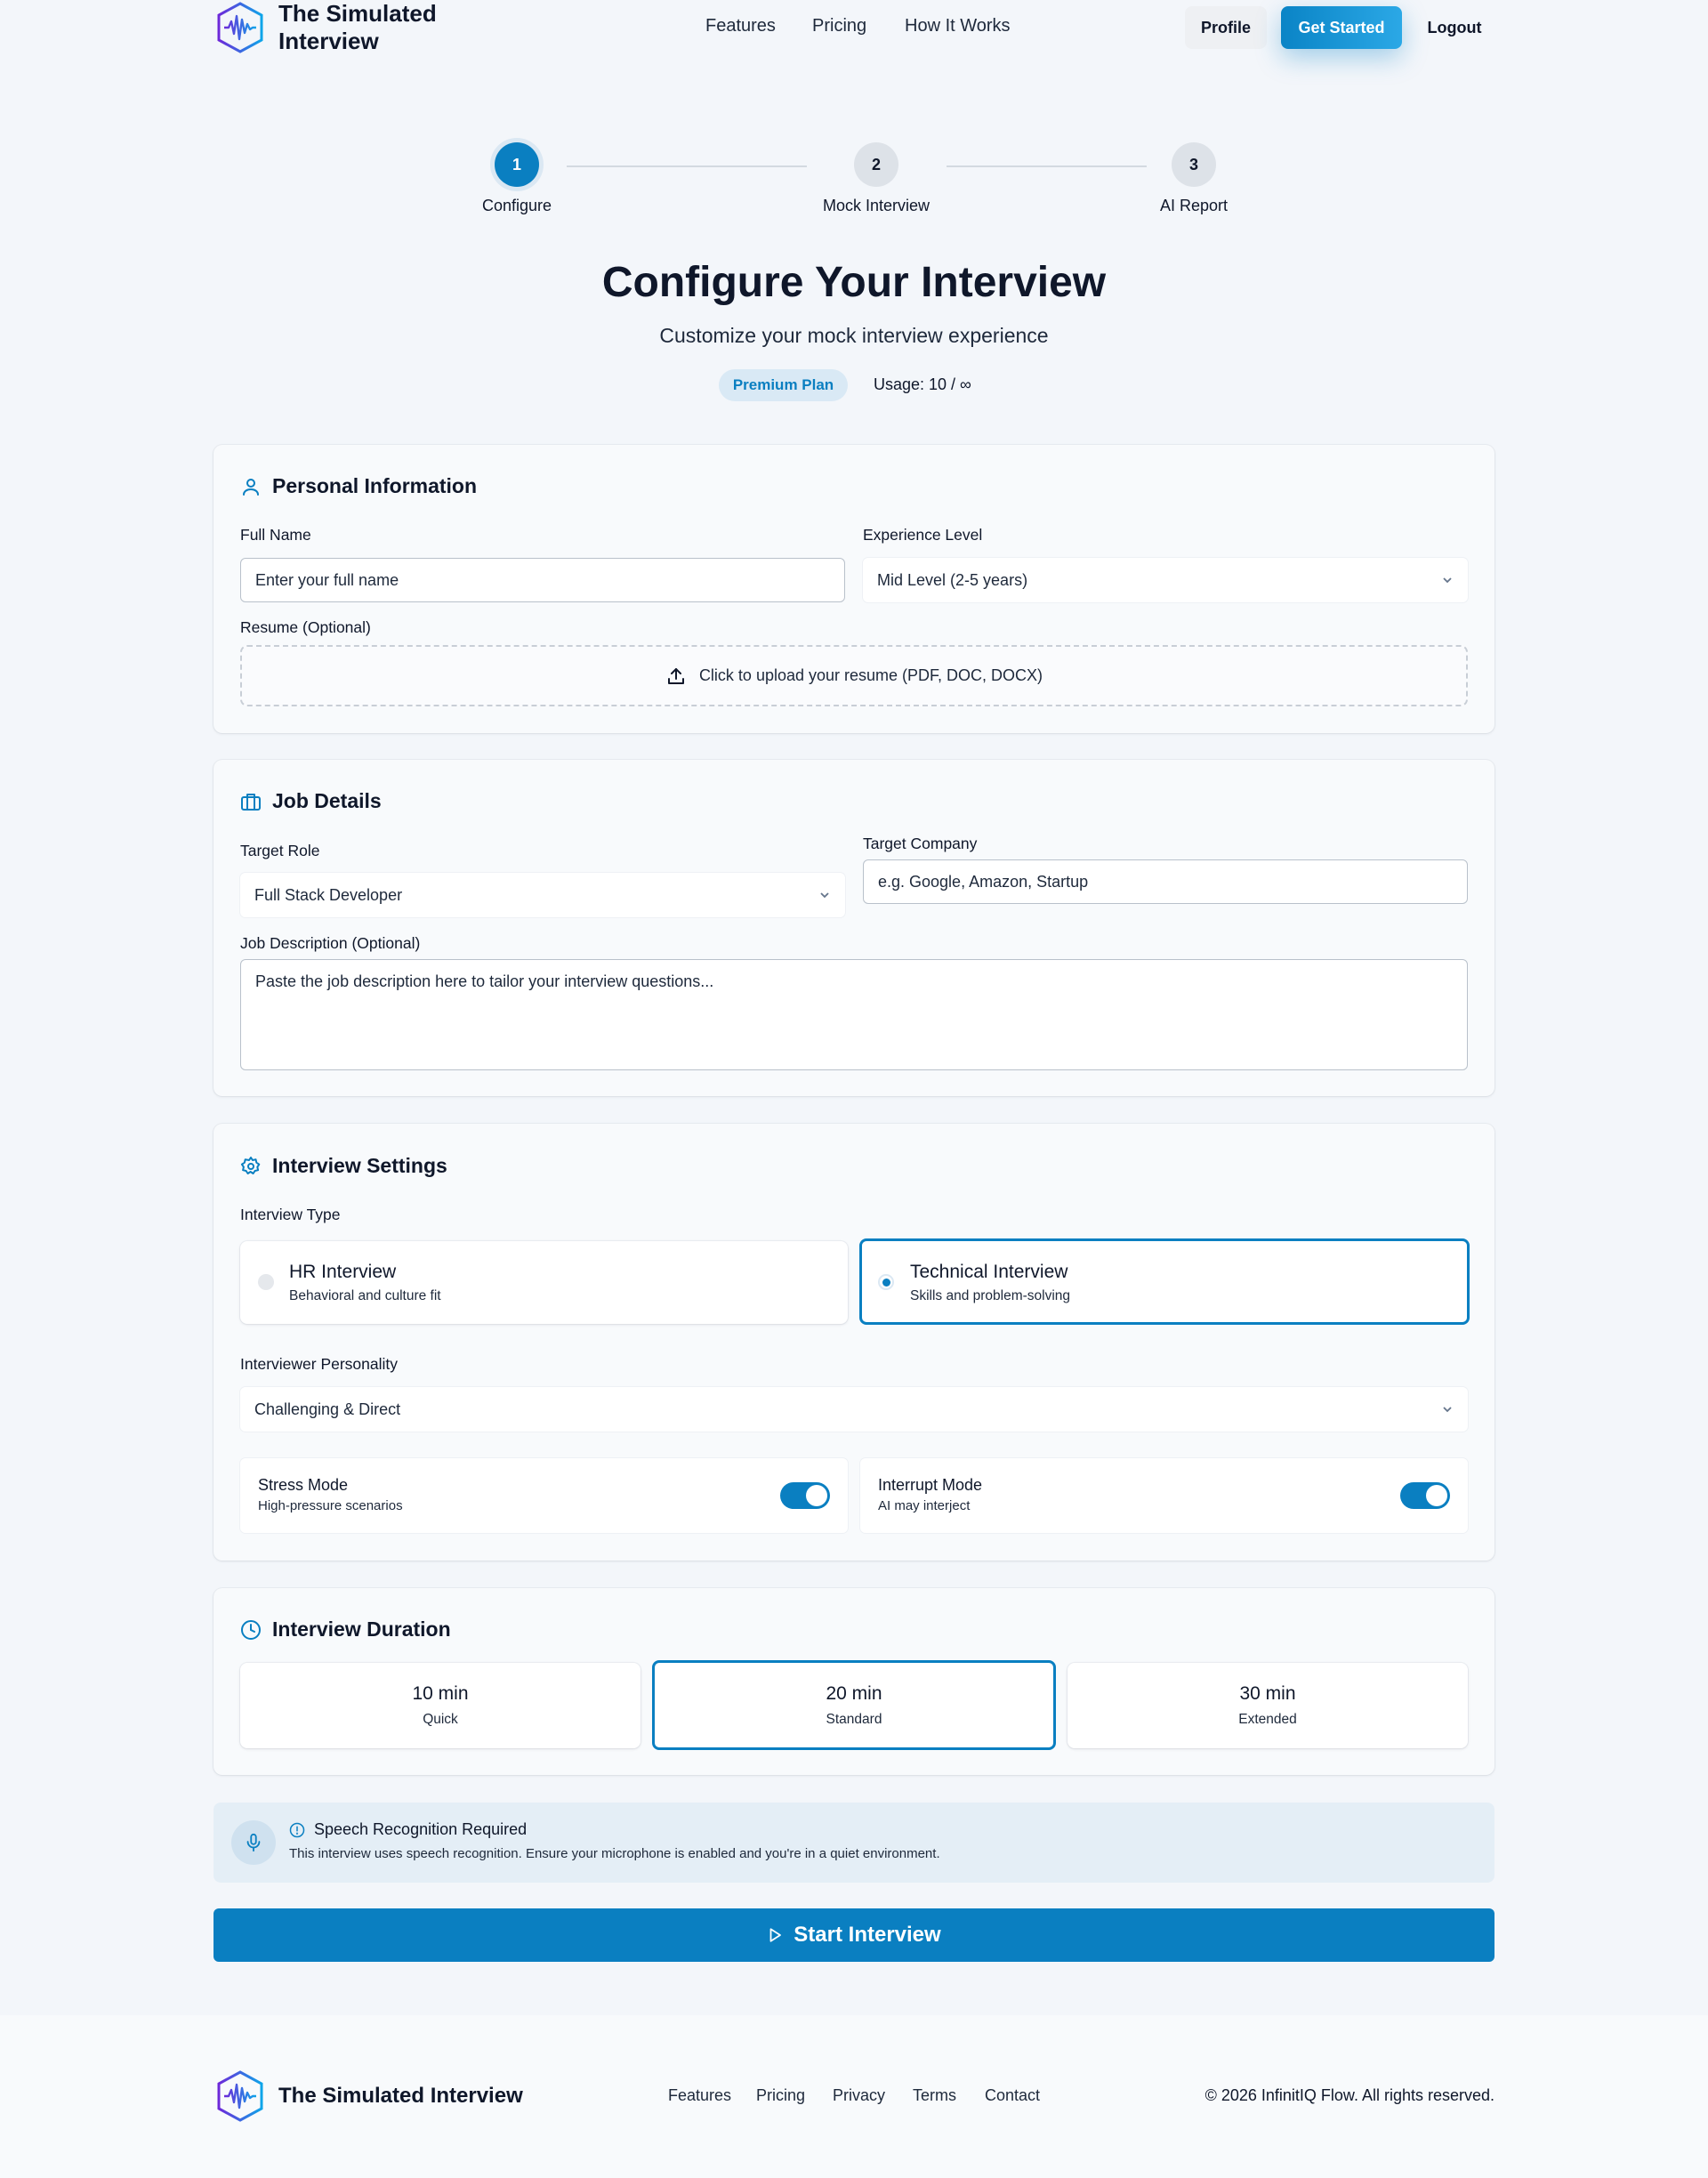 The height and width of the screenshot is (2178, 1708). What do you see at coordinates (361, 1629) in the screenshot?
I see `interview-duration-title: Interview Duration` at bounding box center [361, 1629].